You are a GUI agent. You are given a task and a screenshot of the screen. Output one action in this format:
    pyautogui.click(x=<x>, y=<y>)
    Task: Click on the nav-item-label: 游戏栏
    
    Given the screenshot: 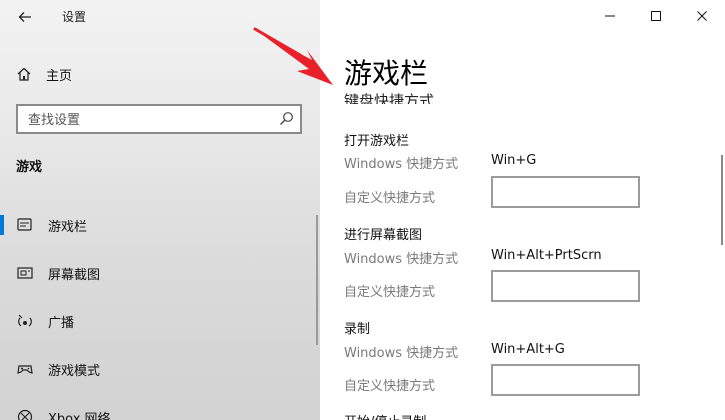 What is the action you would take?
    pyautogui.click(x=68, y=227)
    